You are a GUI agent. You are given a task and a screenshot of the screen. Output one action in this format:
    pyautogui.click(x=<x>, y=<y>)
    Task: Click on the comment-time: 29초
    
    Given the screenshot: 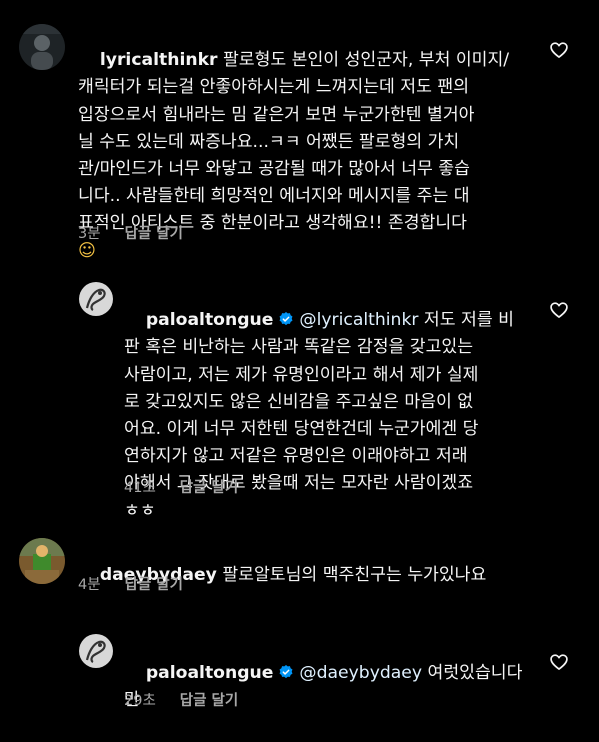 What is the action you would take?
    pyautogui.click(x=140, y=701)
    